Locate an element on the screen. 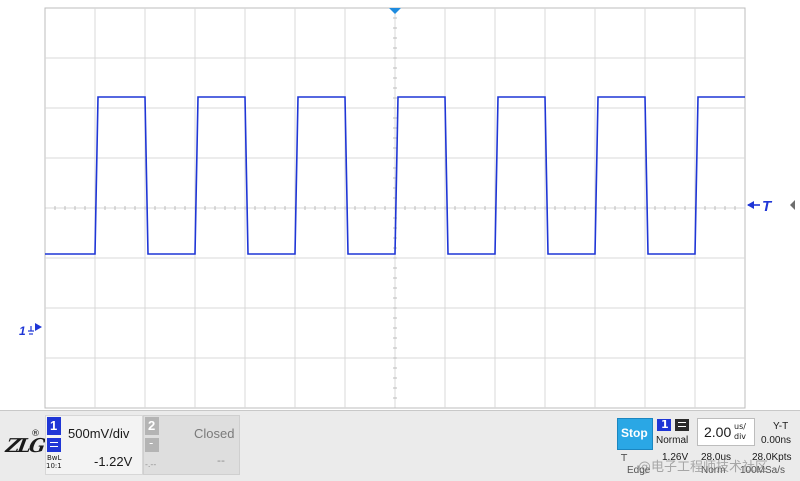 This screenshot has height=481, width=800. channel-1-scale: 500mV/div is located at coordinates (99, 433).